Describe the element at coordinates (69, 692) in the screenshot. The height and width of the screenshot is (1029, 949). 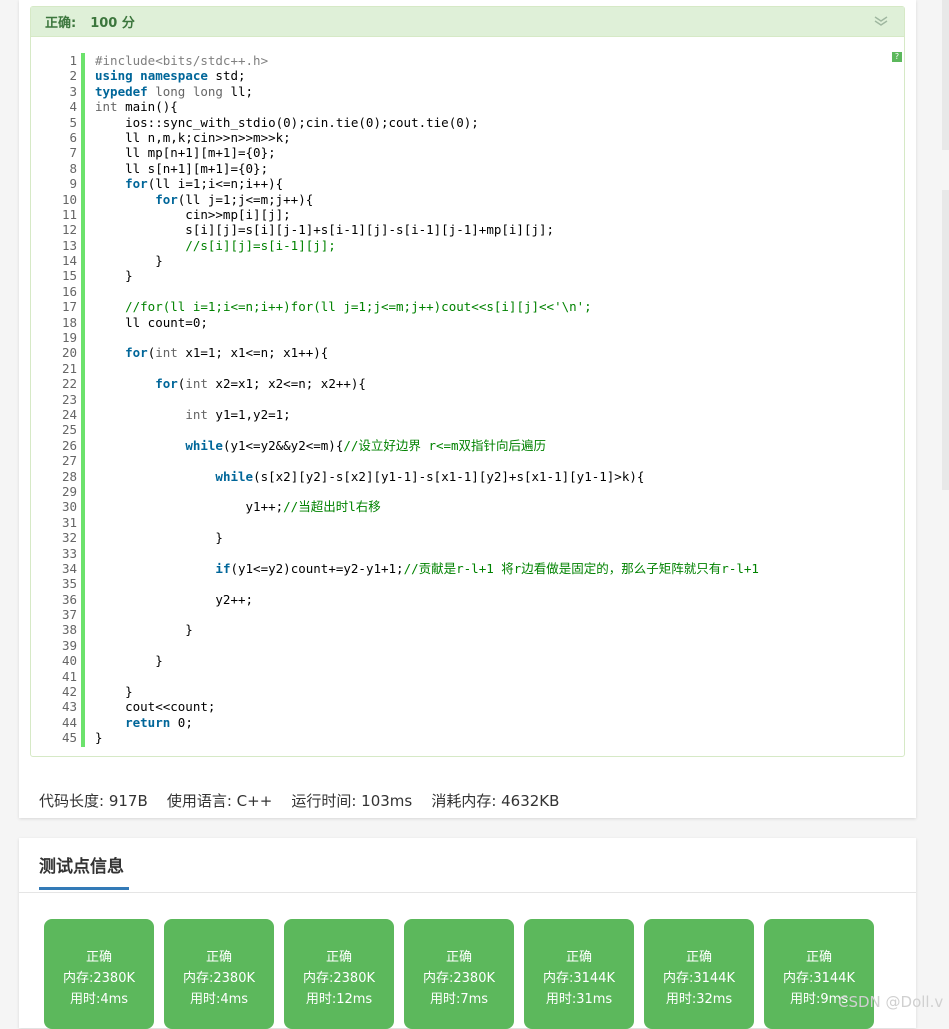
I see `line-number: 42` at that location.